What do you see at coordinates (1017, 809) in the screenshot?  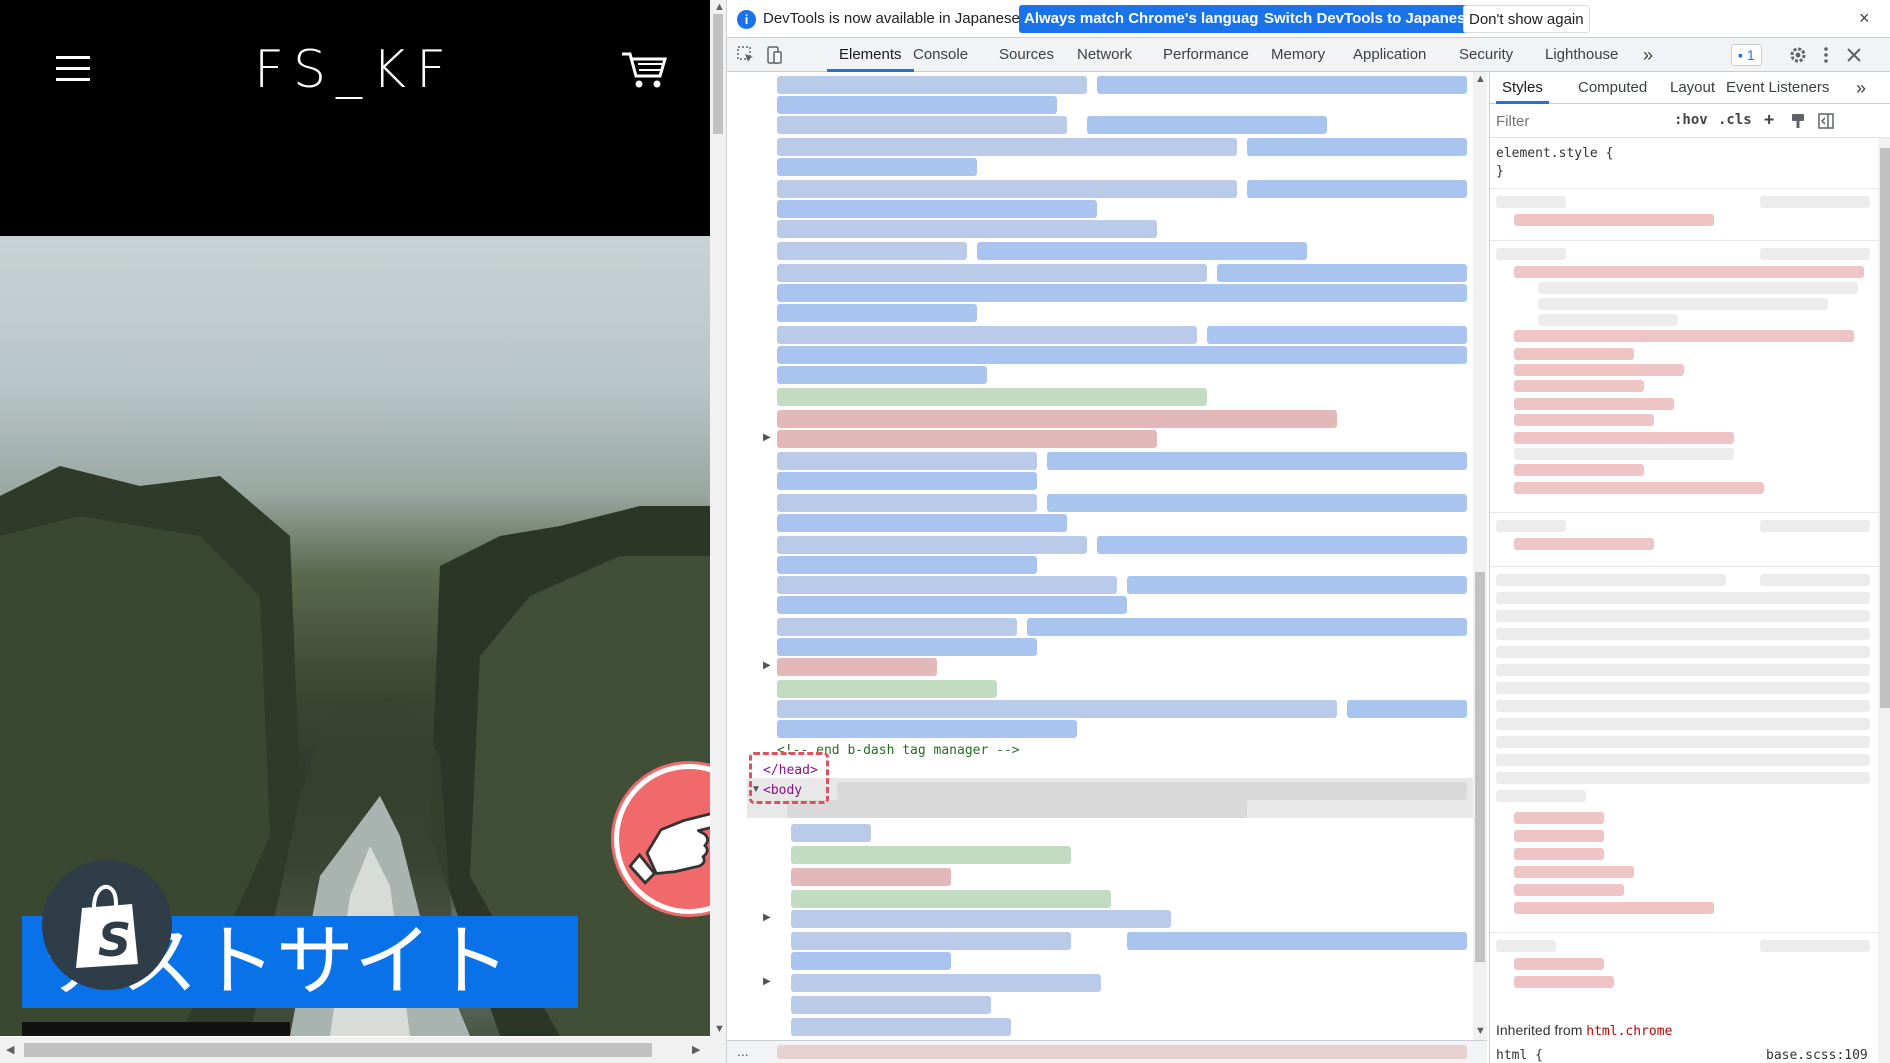 I see `body-attributes` at bounding box center [1017, 809].